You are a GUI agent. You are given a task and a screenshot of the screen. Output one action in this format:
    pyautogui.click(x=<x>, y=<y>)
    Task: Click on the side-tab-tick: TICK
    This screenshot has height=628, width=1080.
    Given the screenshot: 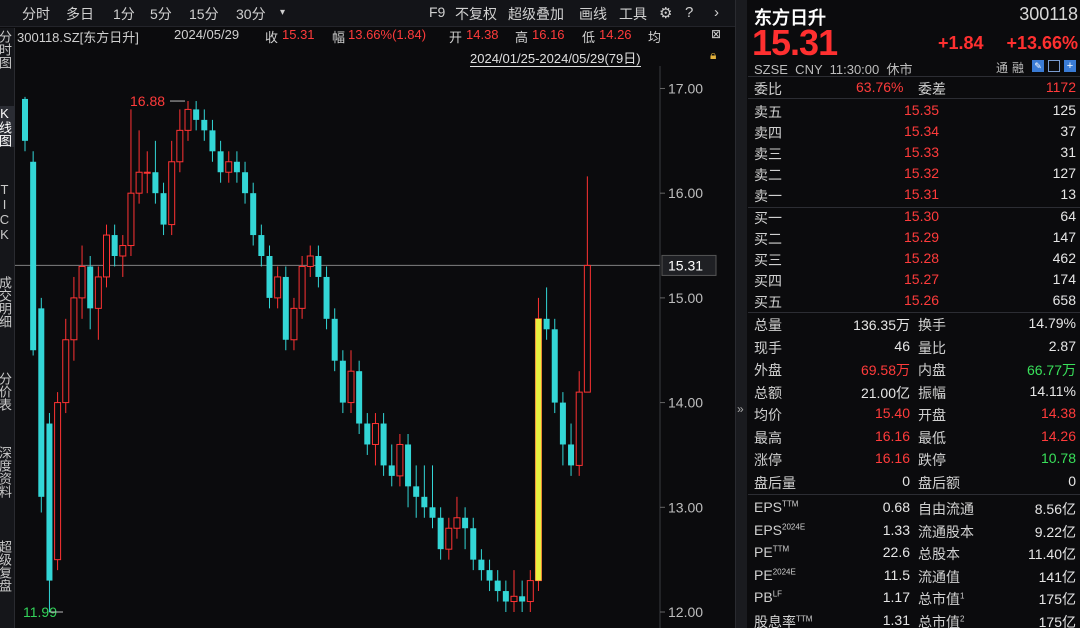 What is the action you would take?
    pyautogui.click(x=7, y=212)
    